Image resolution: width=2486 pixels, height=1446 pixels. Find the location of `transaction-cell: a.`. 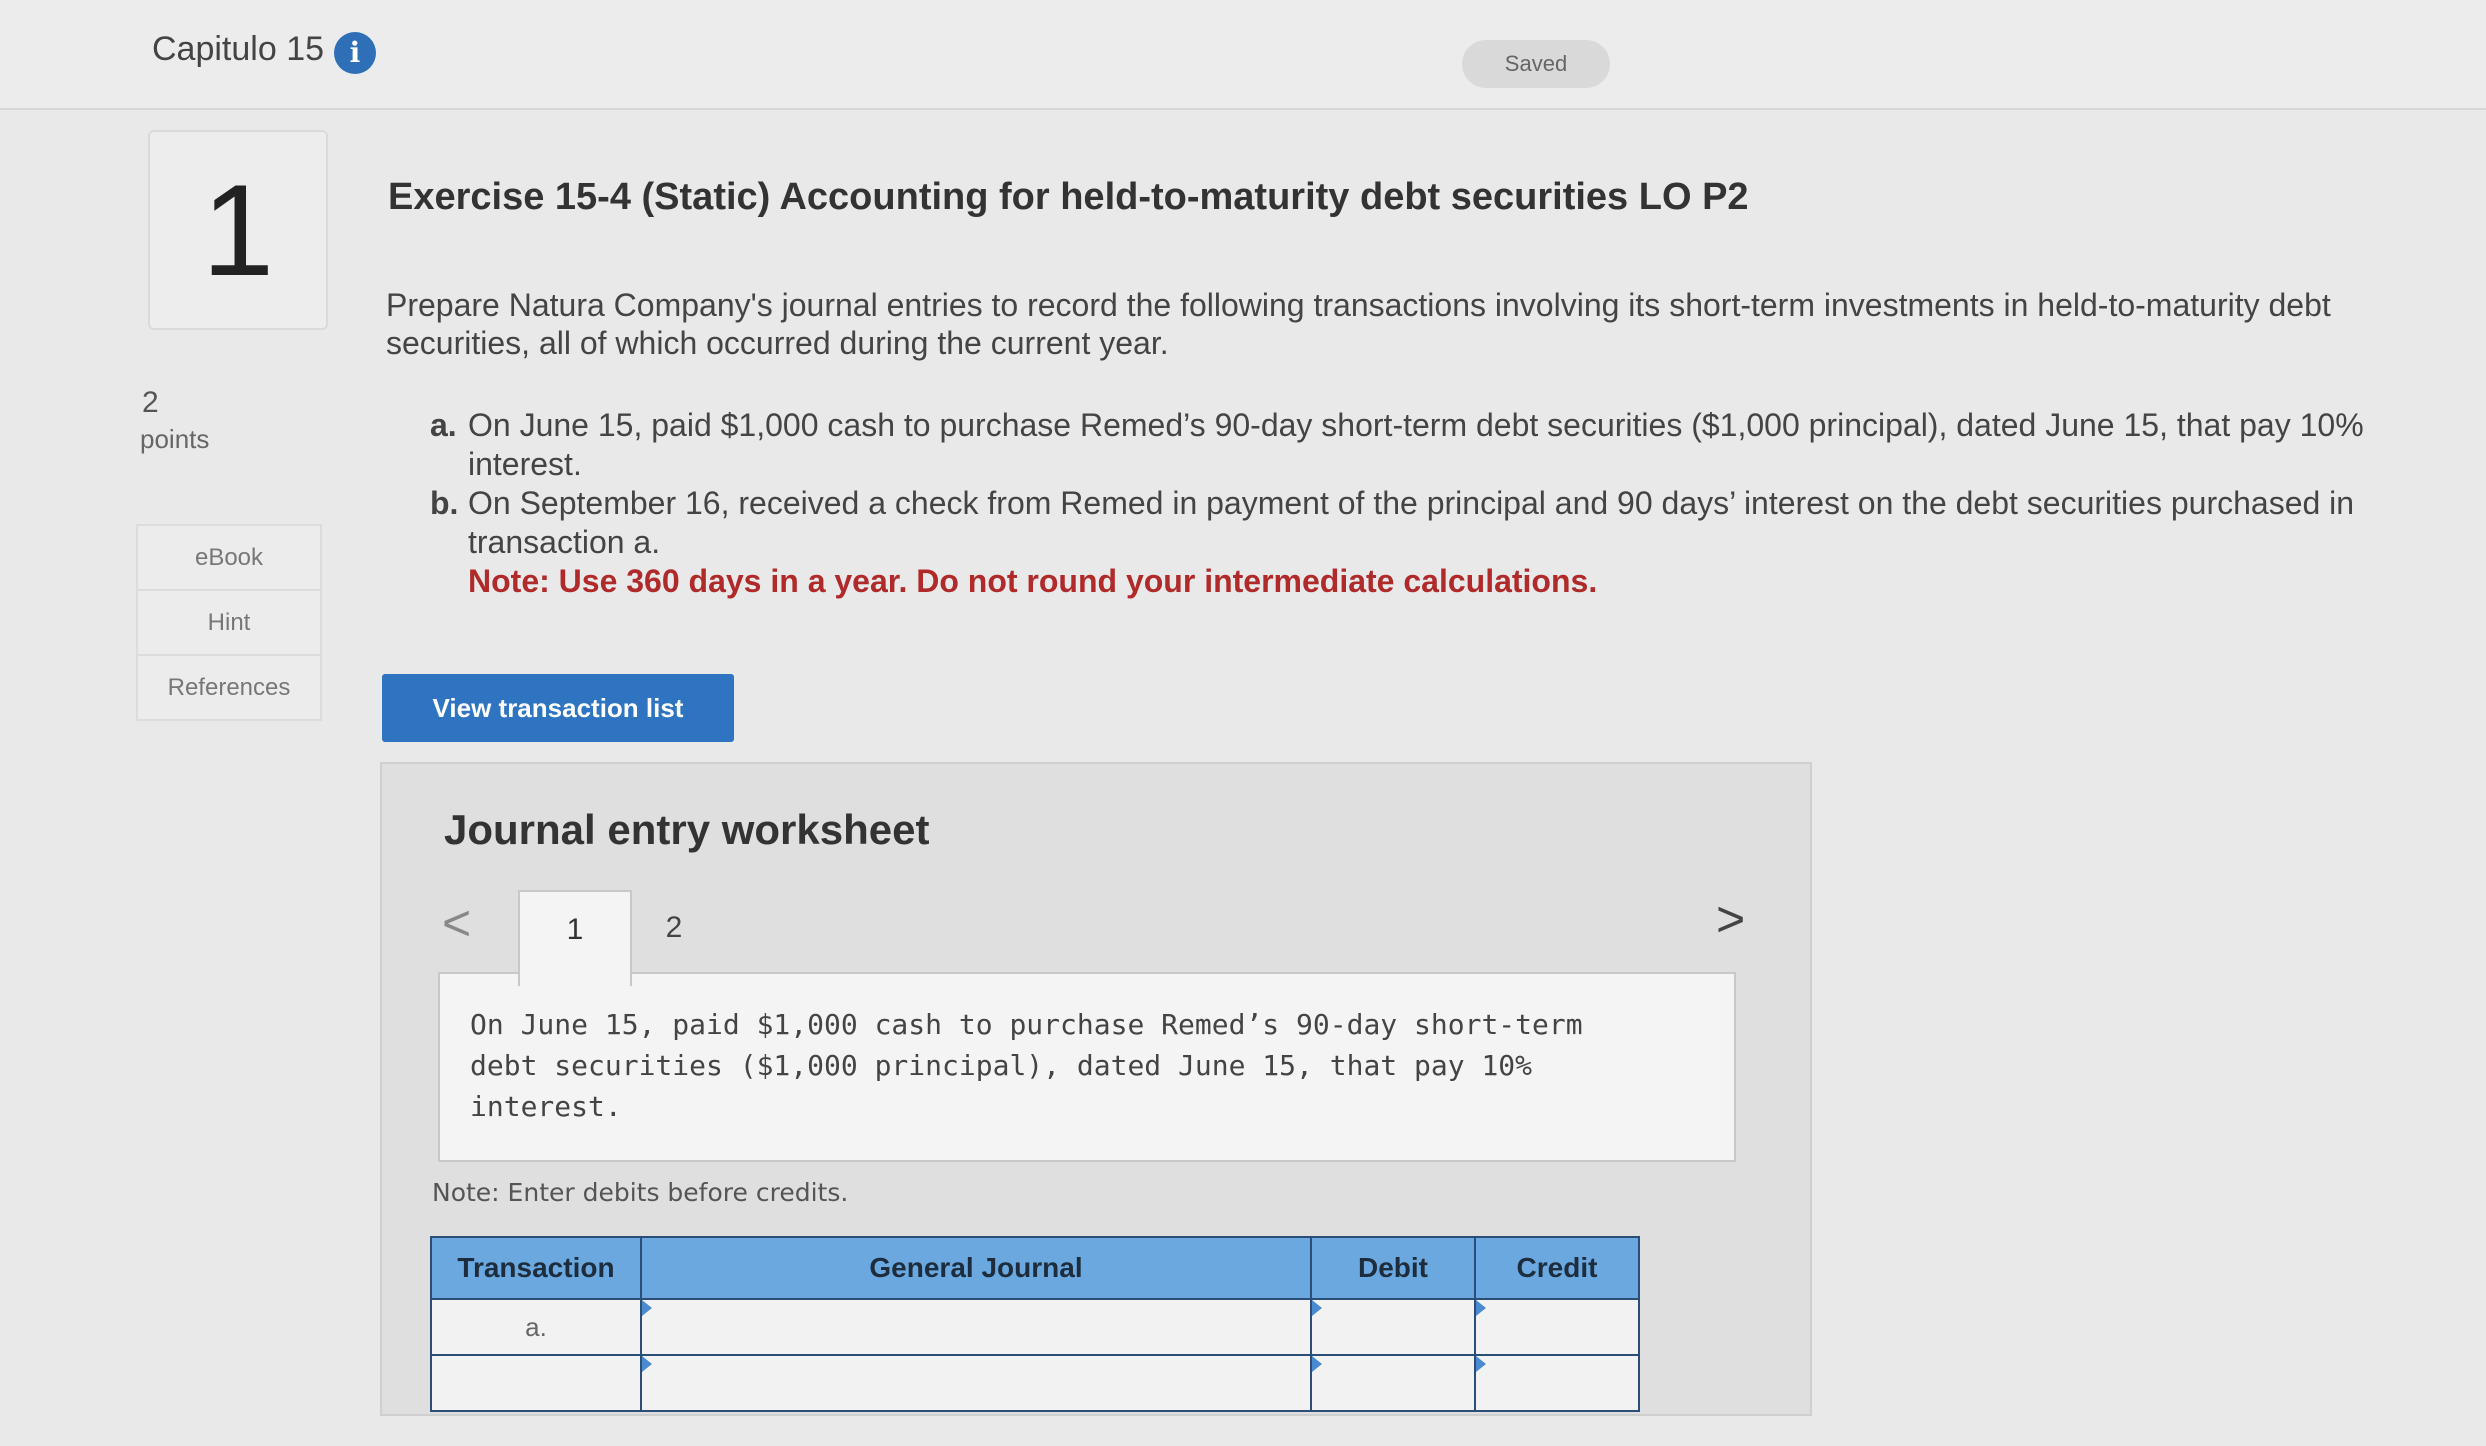

transaction-cell: a. is located at coordinates (536, 1327).